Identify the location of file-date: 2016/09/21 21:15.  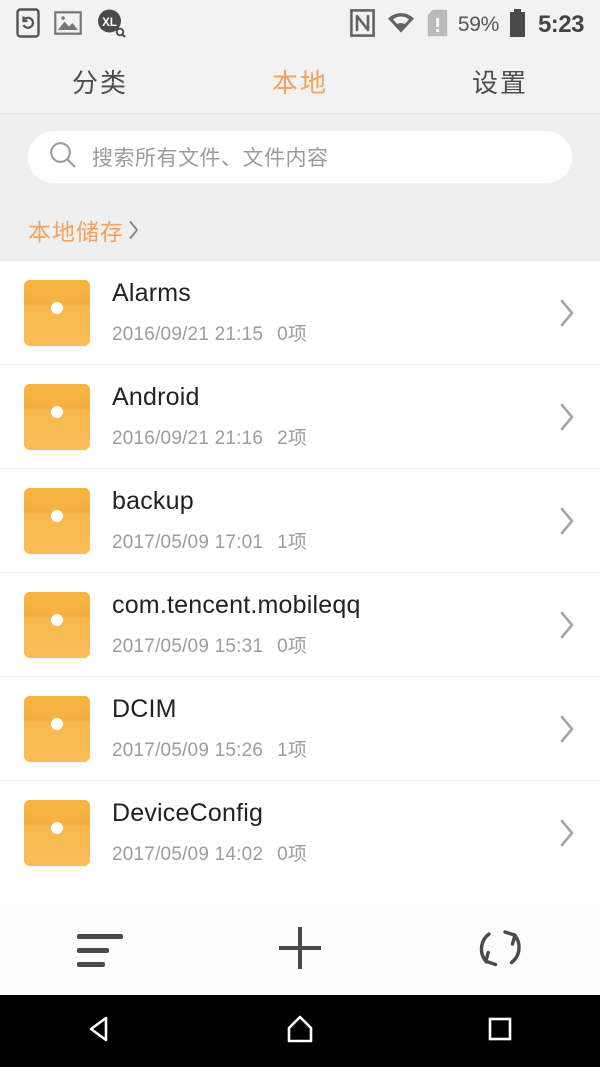
(188, 334).